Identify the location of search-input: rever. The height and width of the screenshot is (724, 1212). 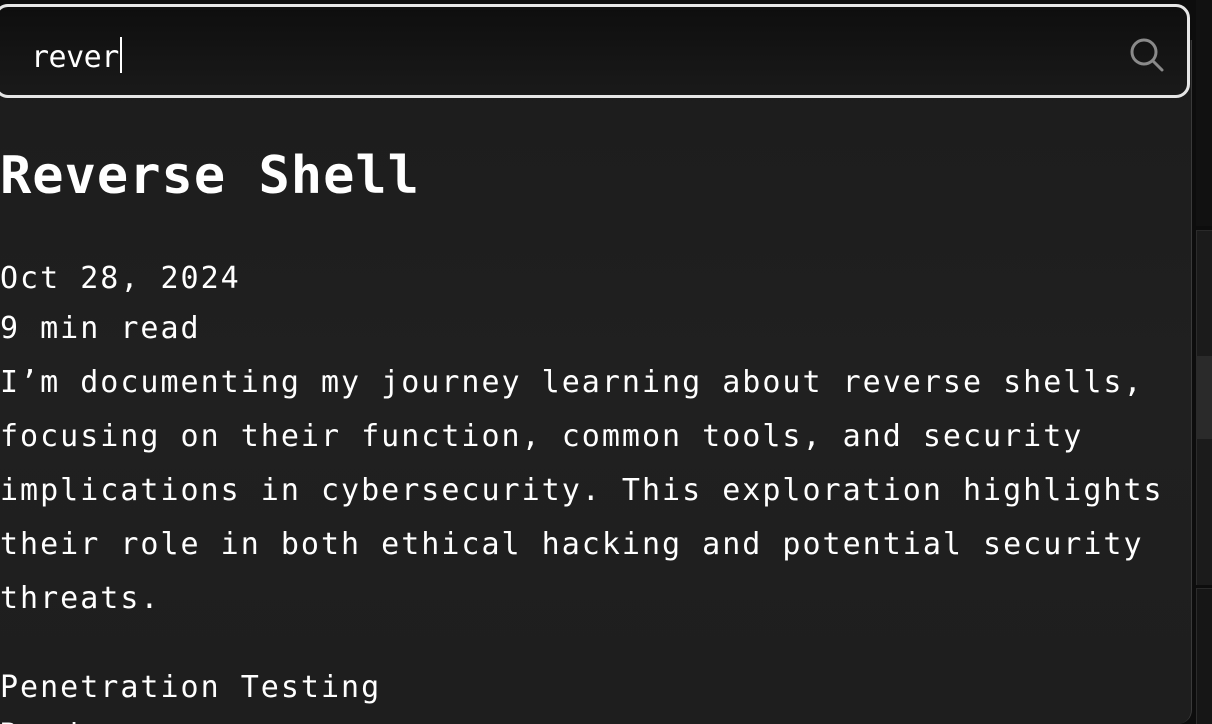
(76, 57).